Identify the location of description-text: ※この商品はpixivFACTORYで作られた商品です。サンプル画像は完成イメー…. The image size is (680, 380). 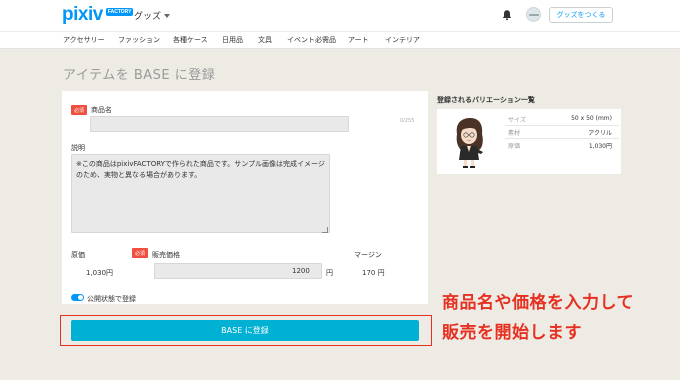
(200, 169).